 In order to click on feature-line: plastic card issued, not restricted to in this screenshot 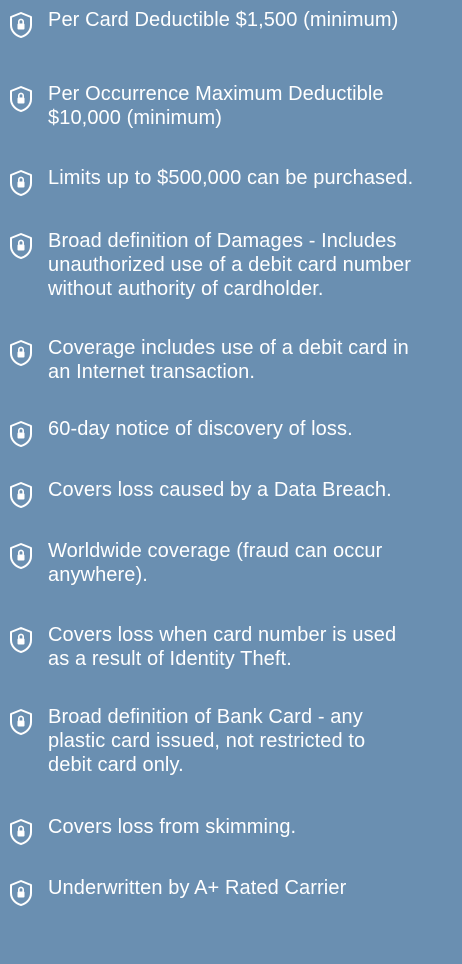, I will do `click(207, 741)`.